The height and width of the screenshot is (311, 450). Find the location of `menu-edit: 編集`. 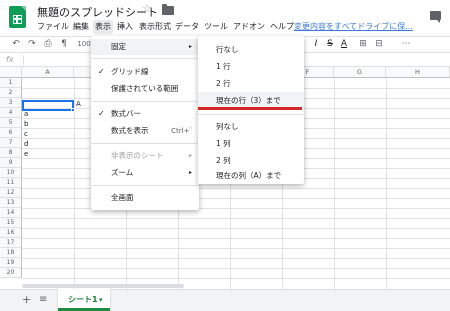

menu-edit: 編集 is located at coordinates (81, 27).